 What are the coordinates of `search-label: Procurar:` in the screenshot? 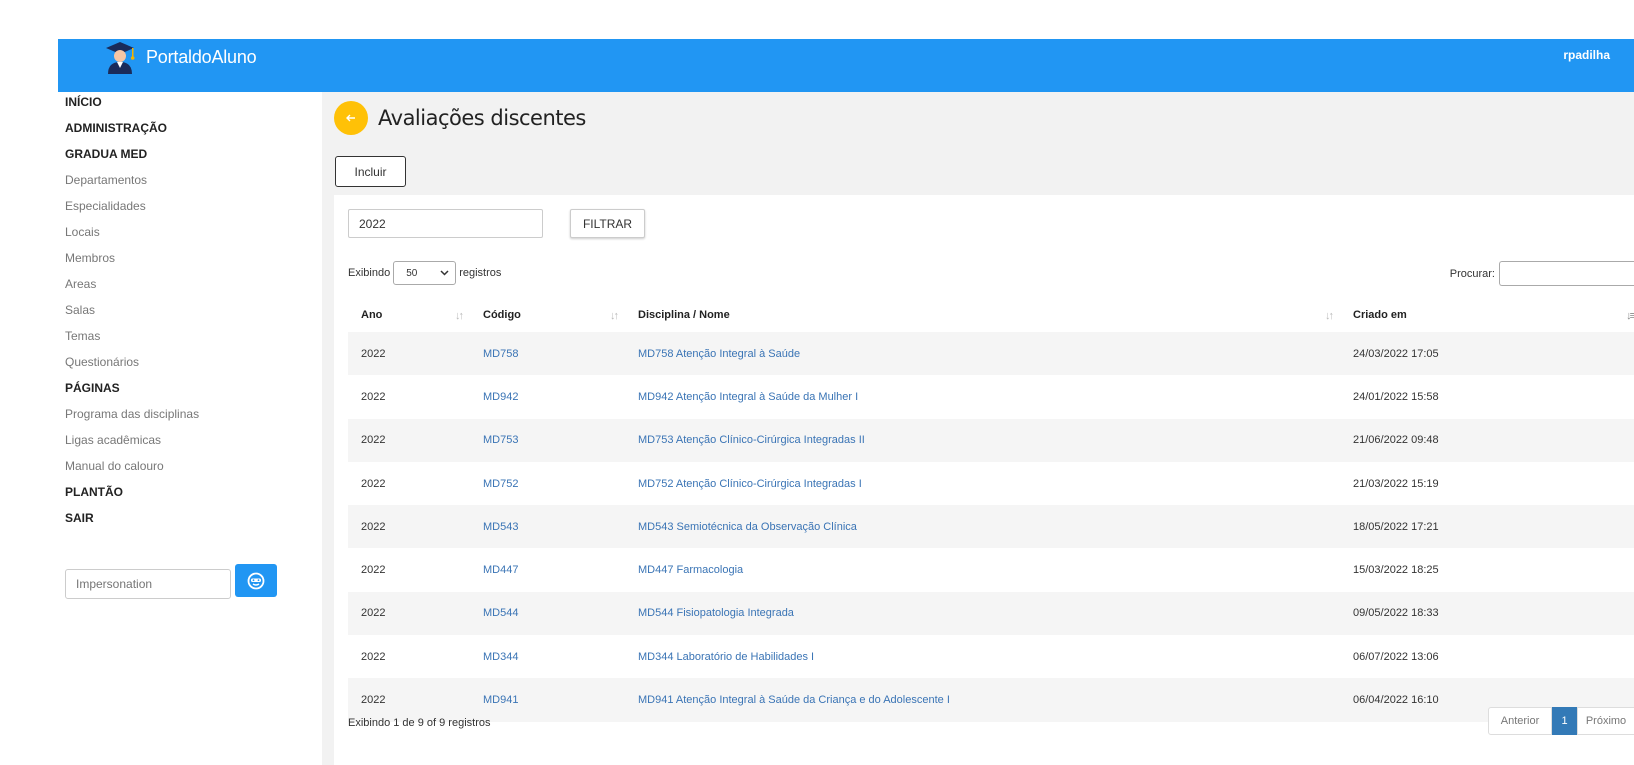 It's located at (1472, 273).